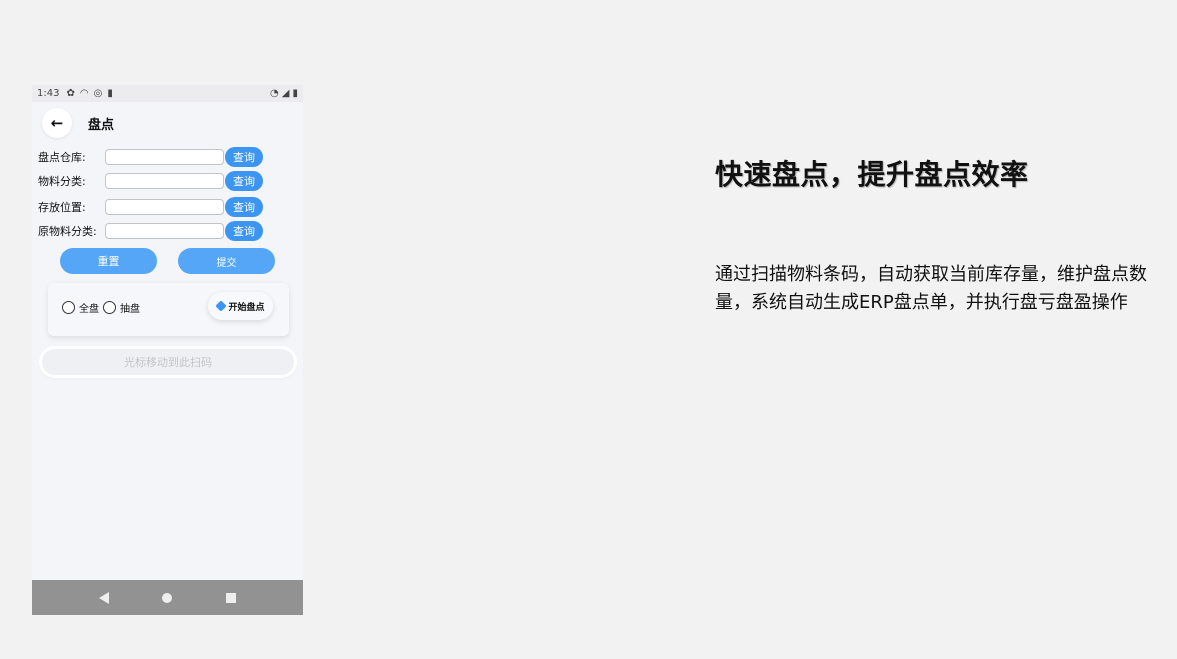 The height and width of the screenshot is (659, 1177). I want to click on form-row-location: 存放位置: 查询, so click(167, 207).